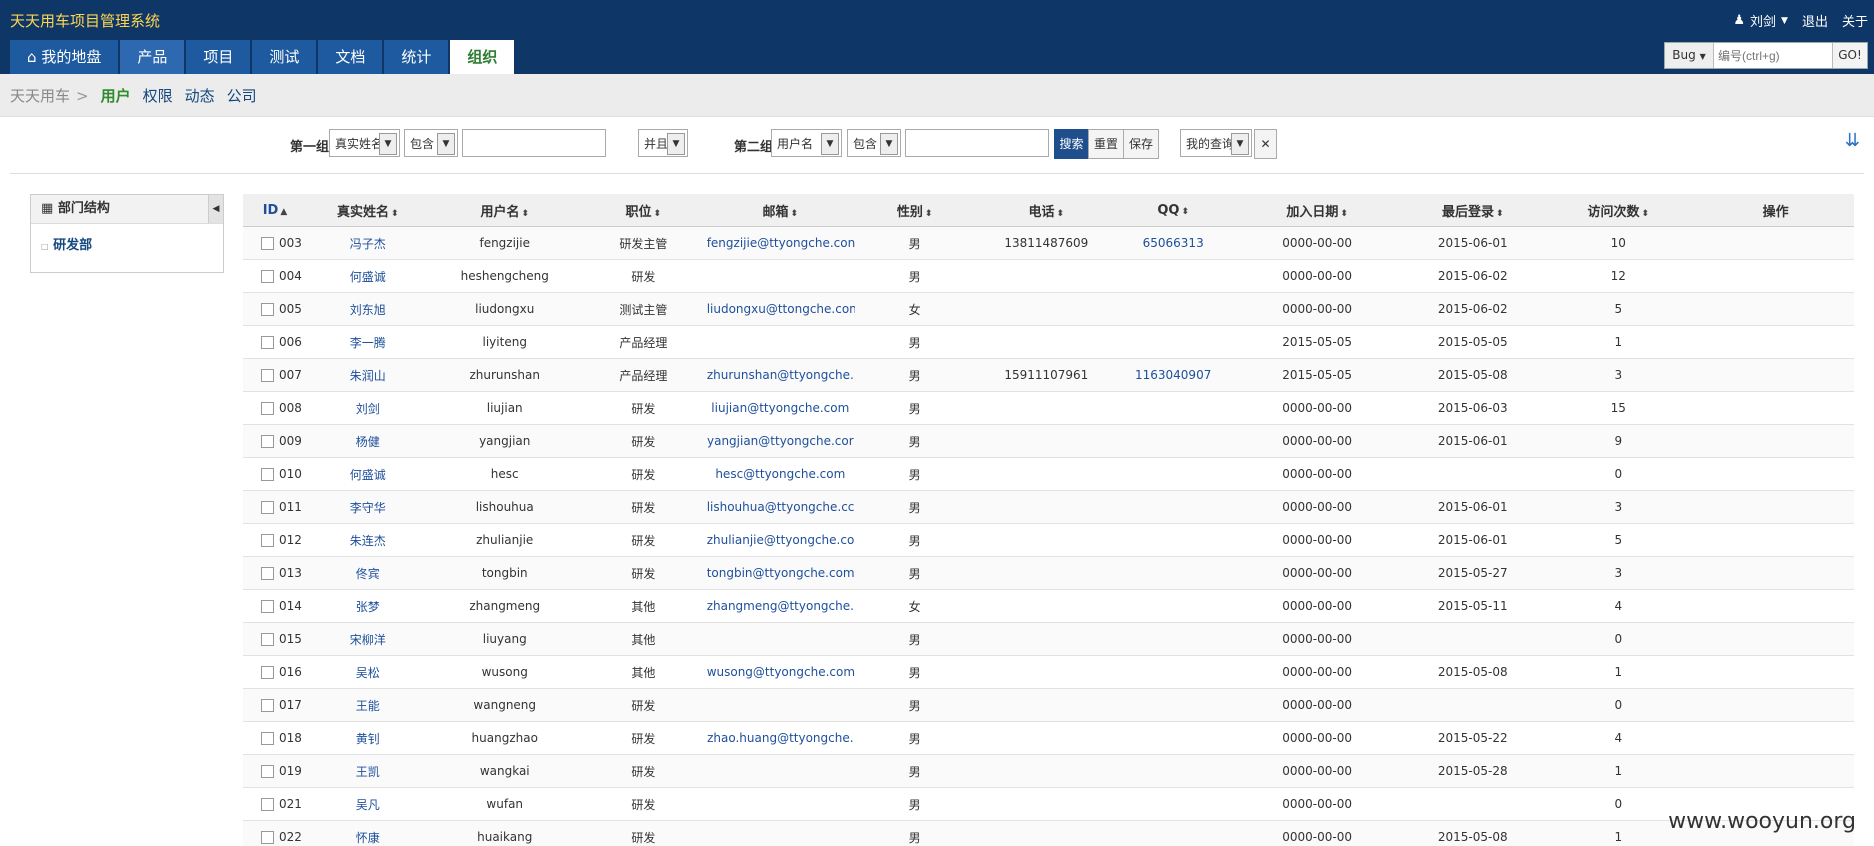  What do you see at coordinates (367, 771) in the screenshot?
I see `cell-realname: 王凯` at bounding box center [367, 771].